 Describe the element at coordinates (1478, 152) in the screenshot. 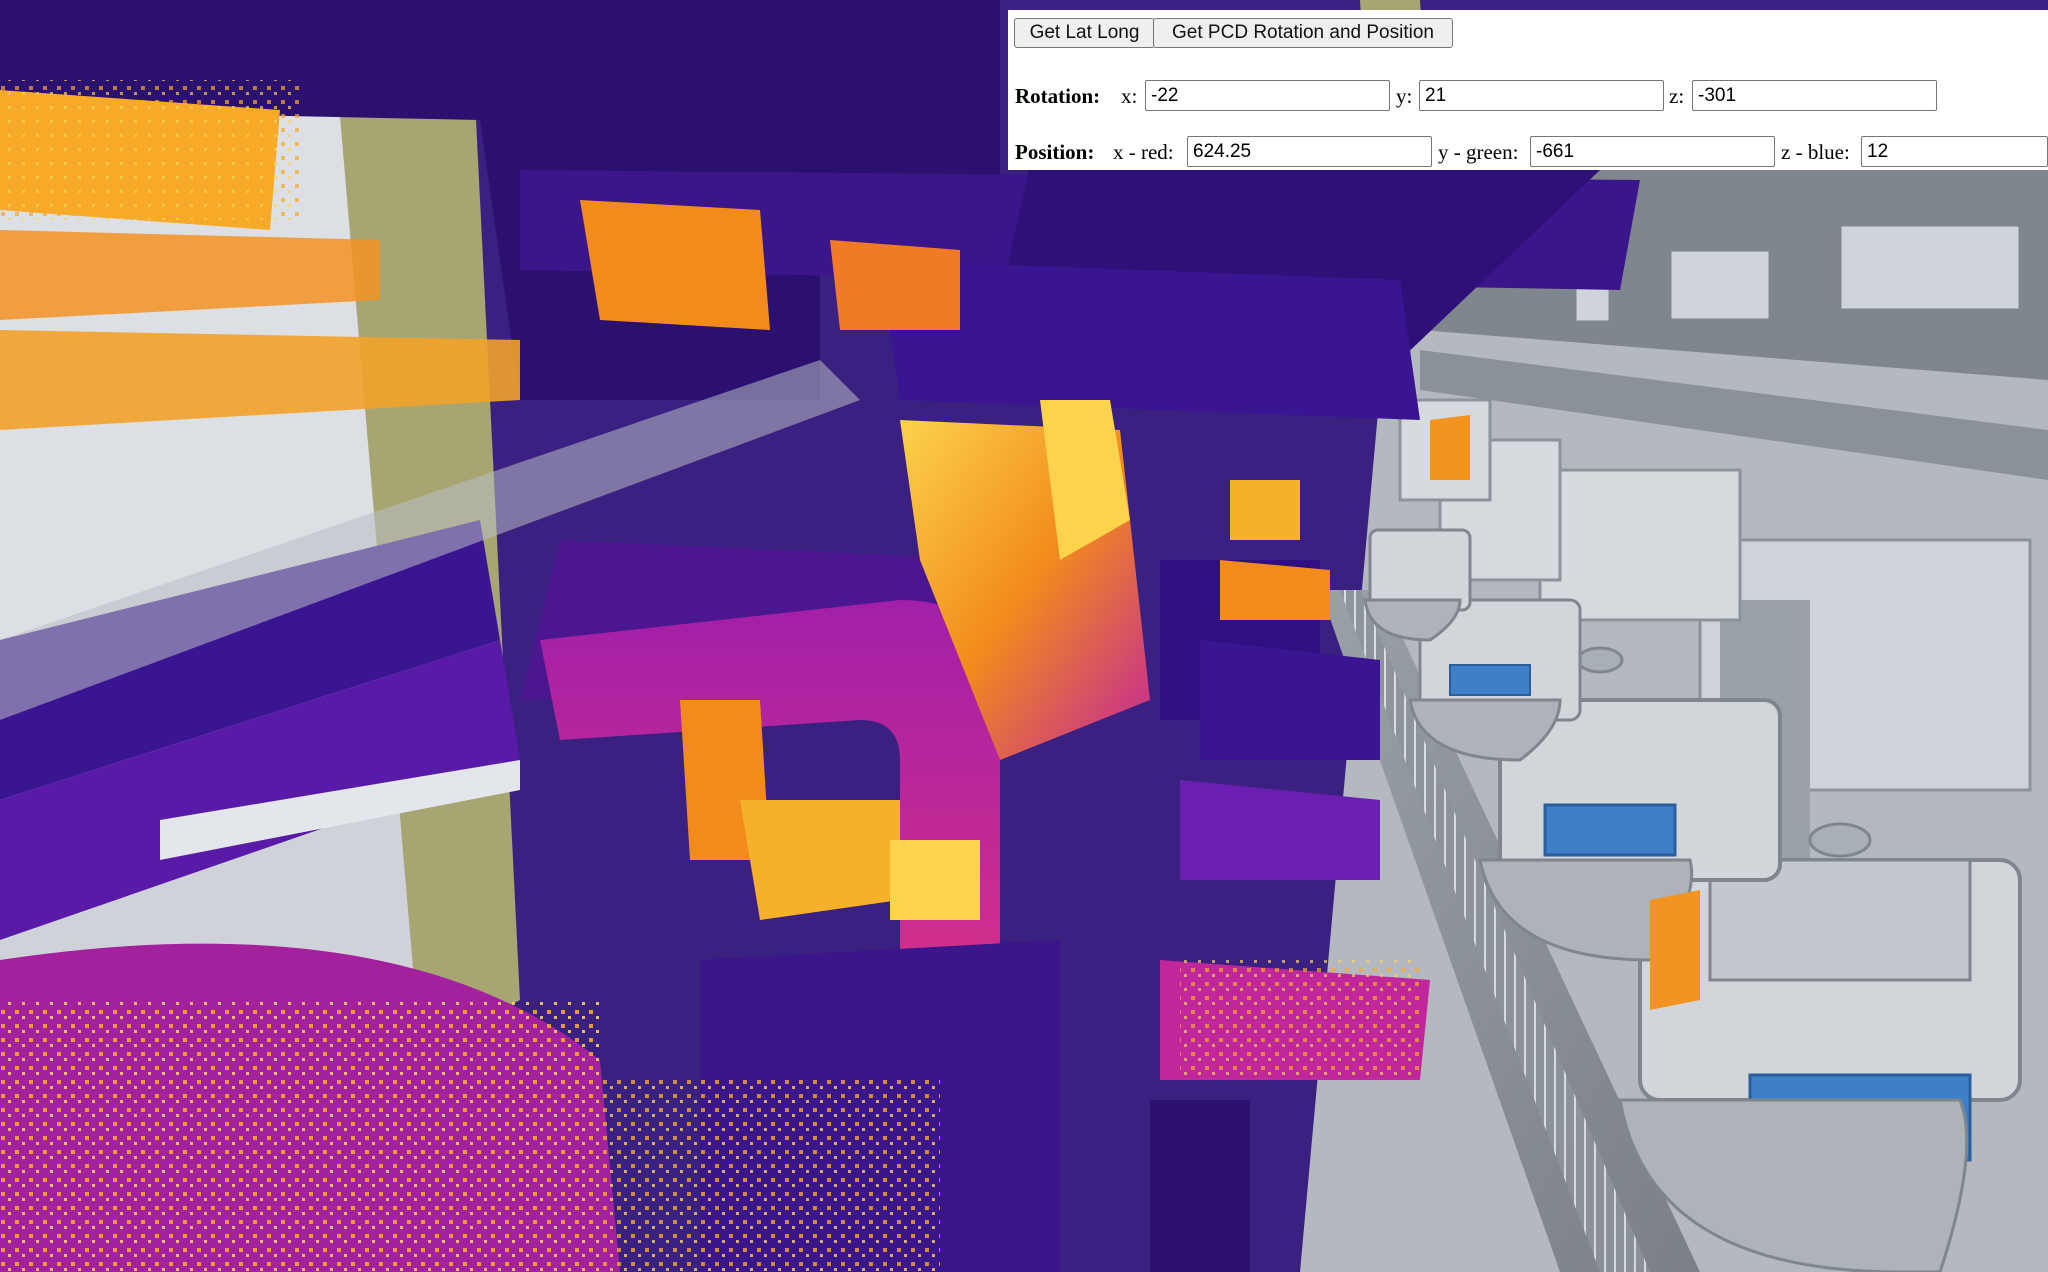

I see `position-y-label: y - green:` at that location.